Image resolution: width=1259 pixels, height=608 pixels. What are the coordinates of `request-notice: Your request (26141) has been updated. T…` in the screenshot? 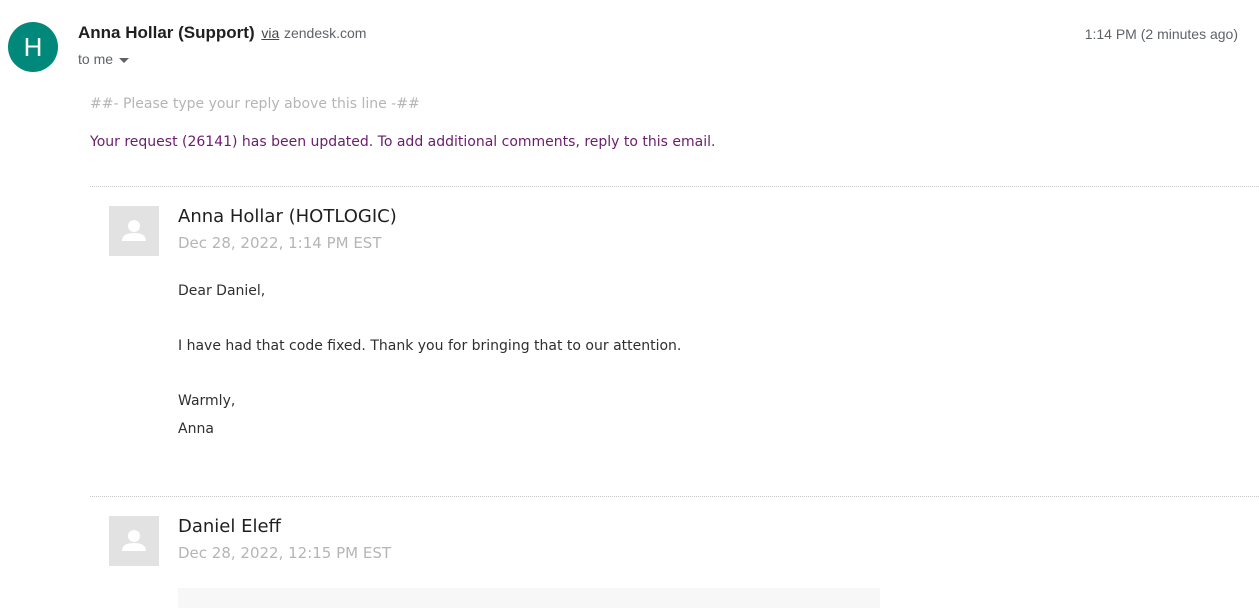 It's located at (403, 142).